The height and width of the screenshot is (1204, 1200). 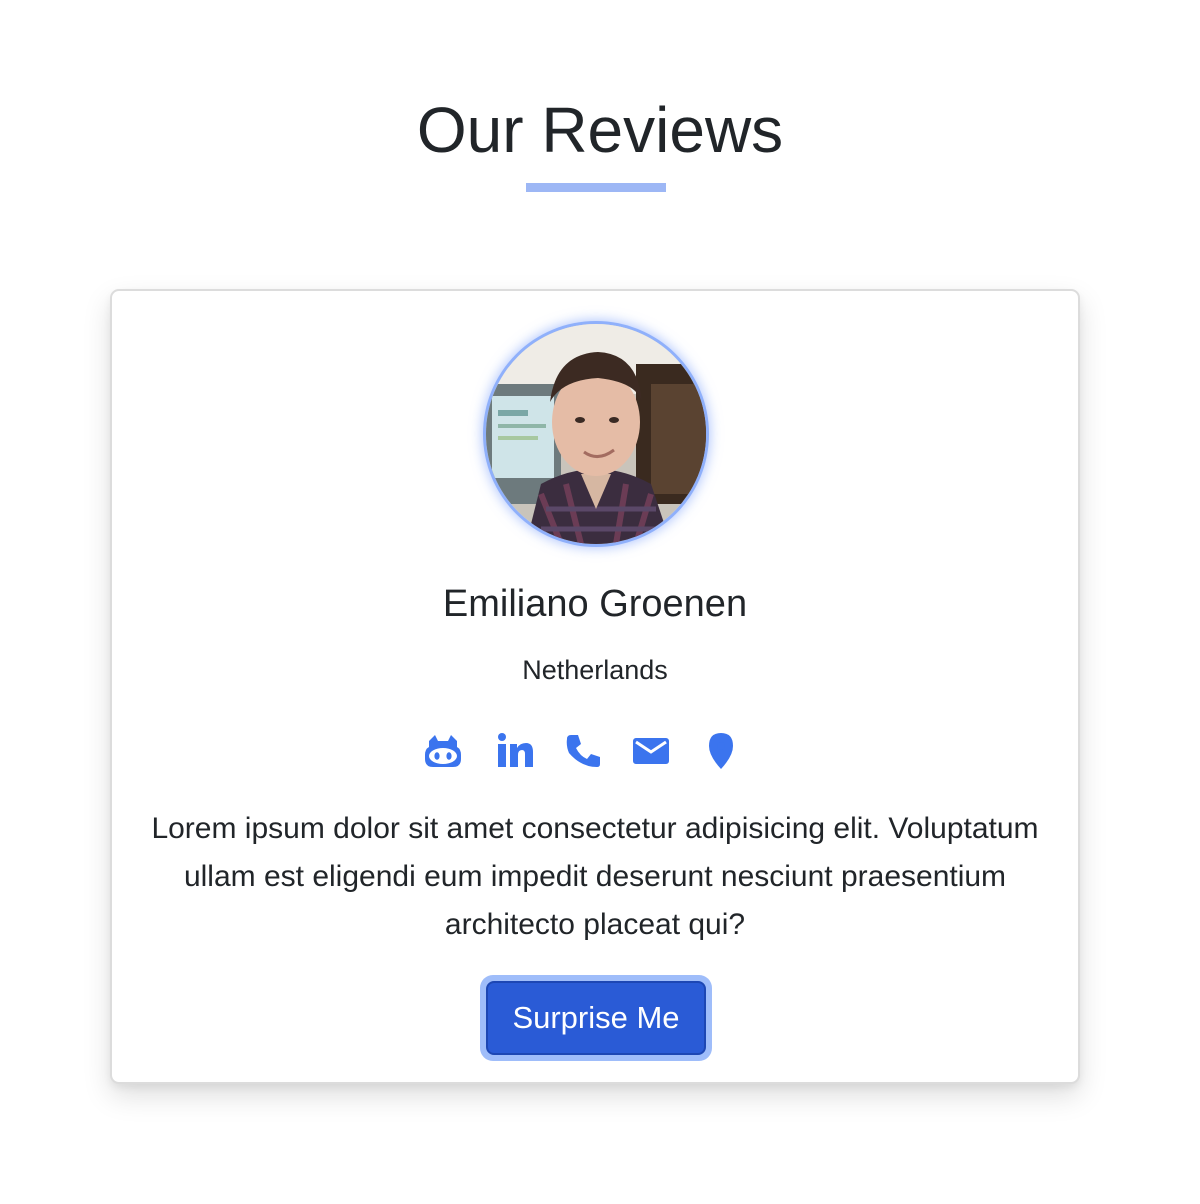 What do you see at coordinates (583, 751) in the screenshot?
I see `phone-icon` at bounding box center [583, 751].